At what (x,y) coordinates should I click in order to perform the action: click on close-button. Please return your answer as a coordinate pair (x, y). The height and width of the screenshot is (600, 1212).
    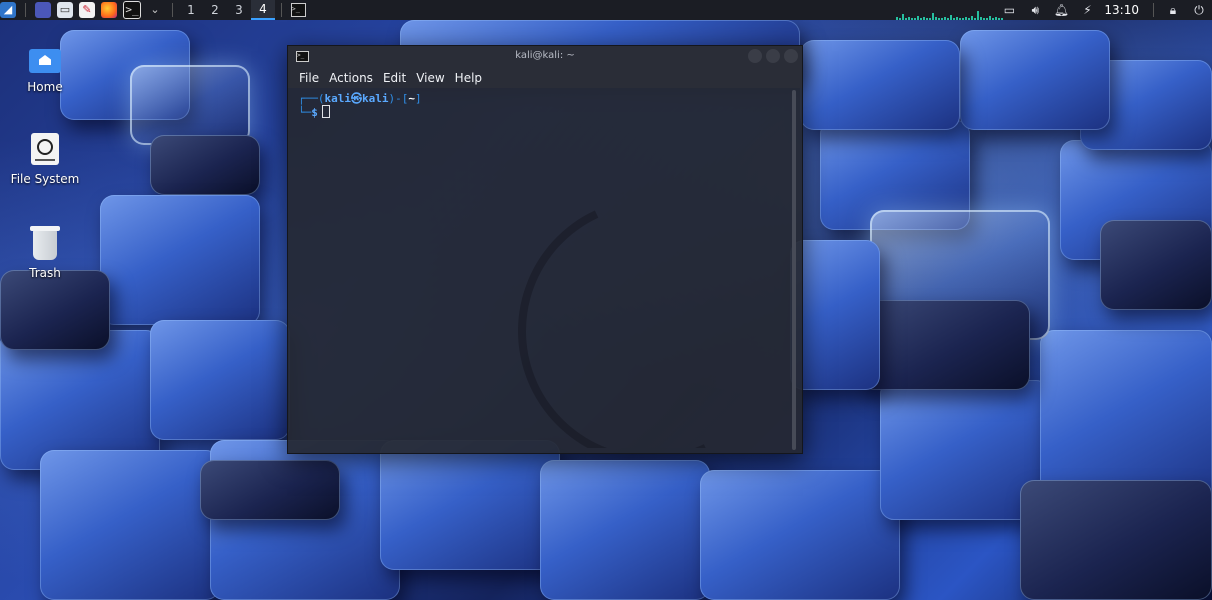
    Looking at the image, I should click on (791, 56).